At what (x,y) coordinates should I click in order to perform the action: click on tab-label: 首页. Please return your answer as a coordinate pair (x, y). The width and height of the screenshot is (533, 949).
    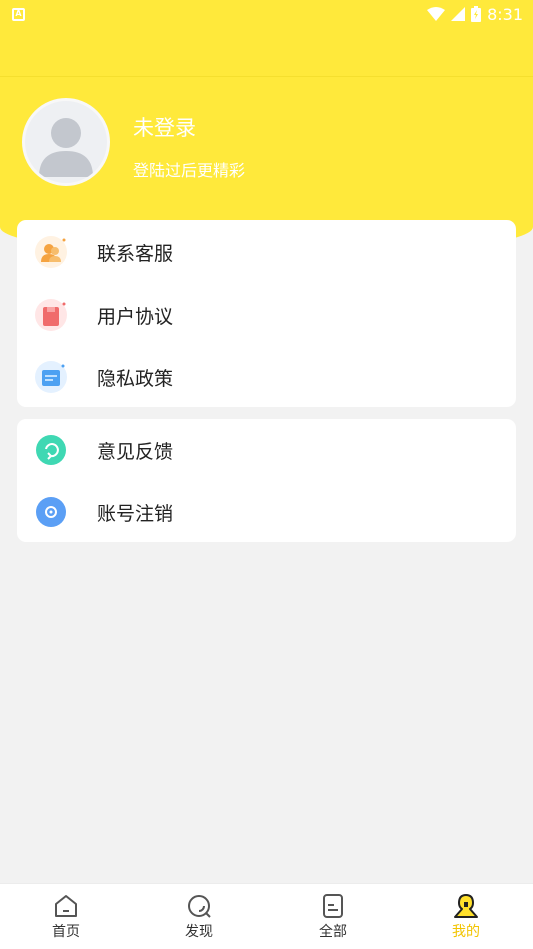
    Looking at the image, I should click on (66, 932).